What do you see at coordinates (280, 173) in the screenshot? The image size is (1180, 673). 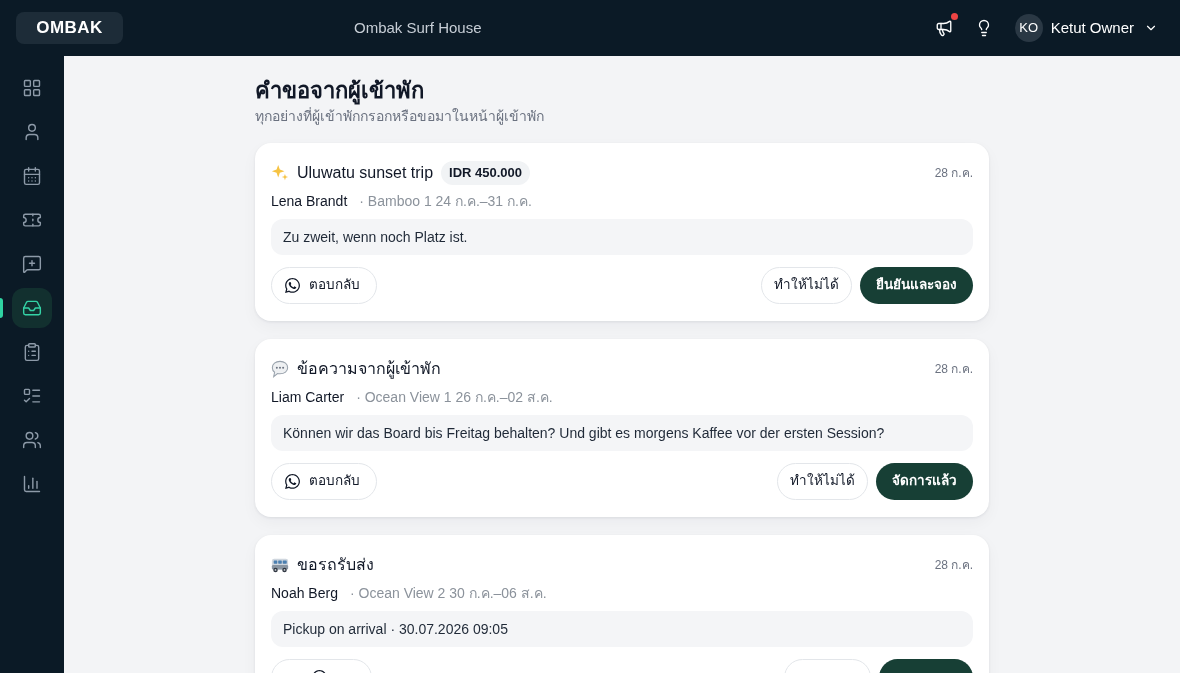 I see `sparkle-icon` at bounding box center [280, 173].